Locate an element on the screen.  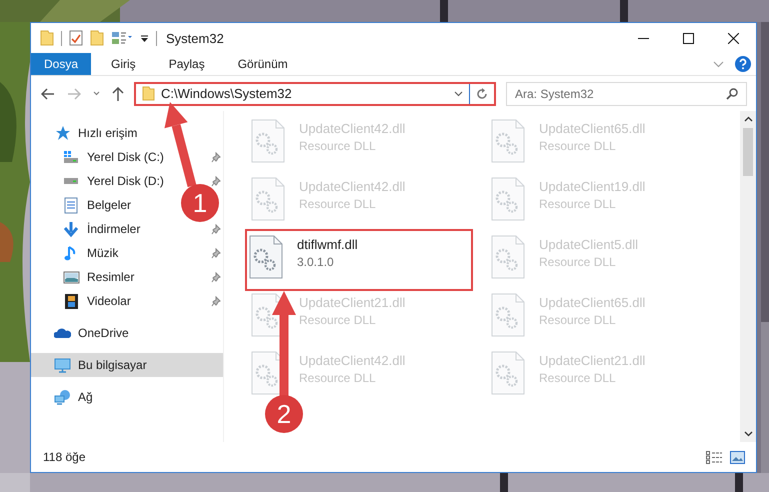
scrollbar-thumb is located at coordinates (748, 152).